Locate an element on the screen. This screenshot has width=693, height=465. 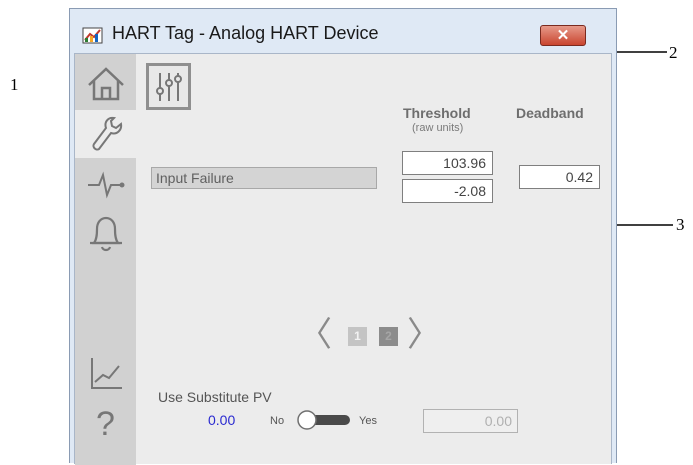
home-icon is located at coordinates (105, 84).